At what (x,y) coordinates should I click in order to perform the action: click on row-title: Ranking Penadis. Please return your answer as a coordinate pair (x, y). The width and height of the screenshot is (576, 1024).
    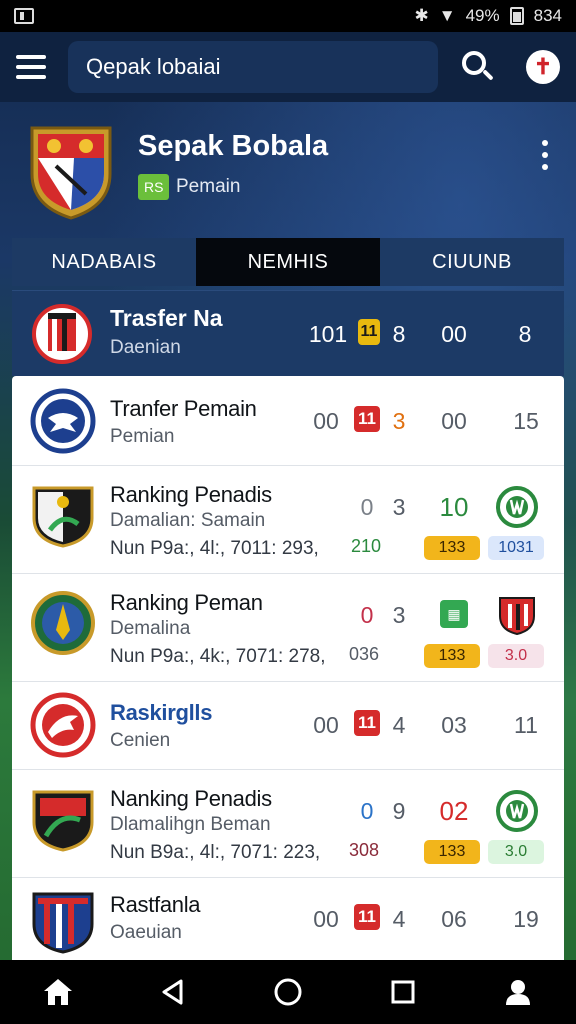
    Looking at the image, I should click on (191, 494).